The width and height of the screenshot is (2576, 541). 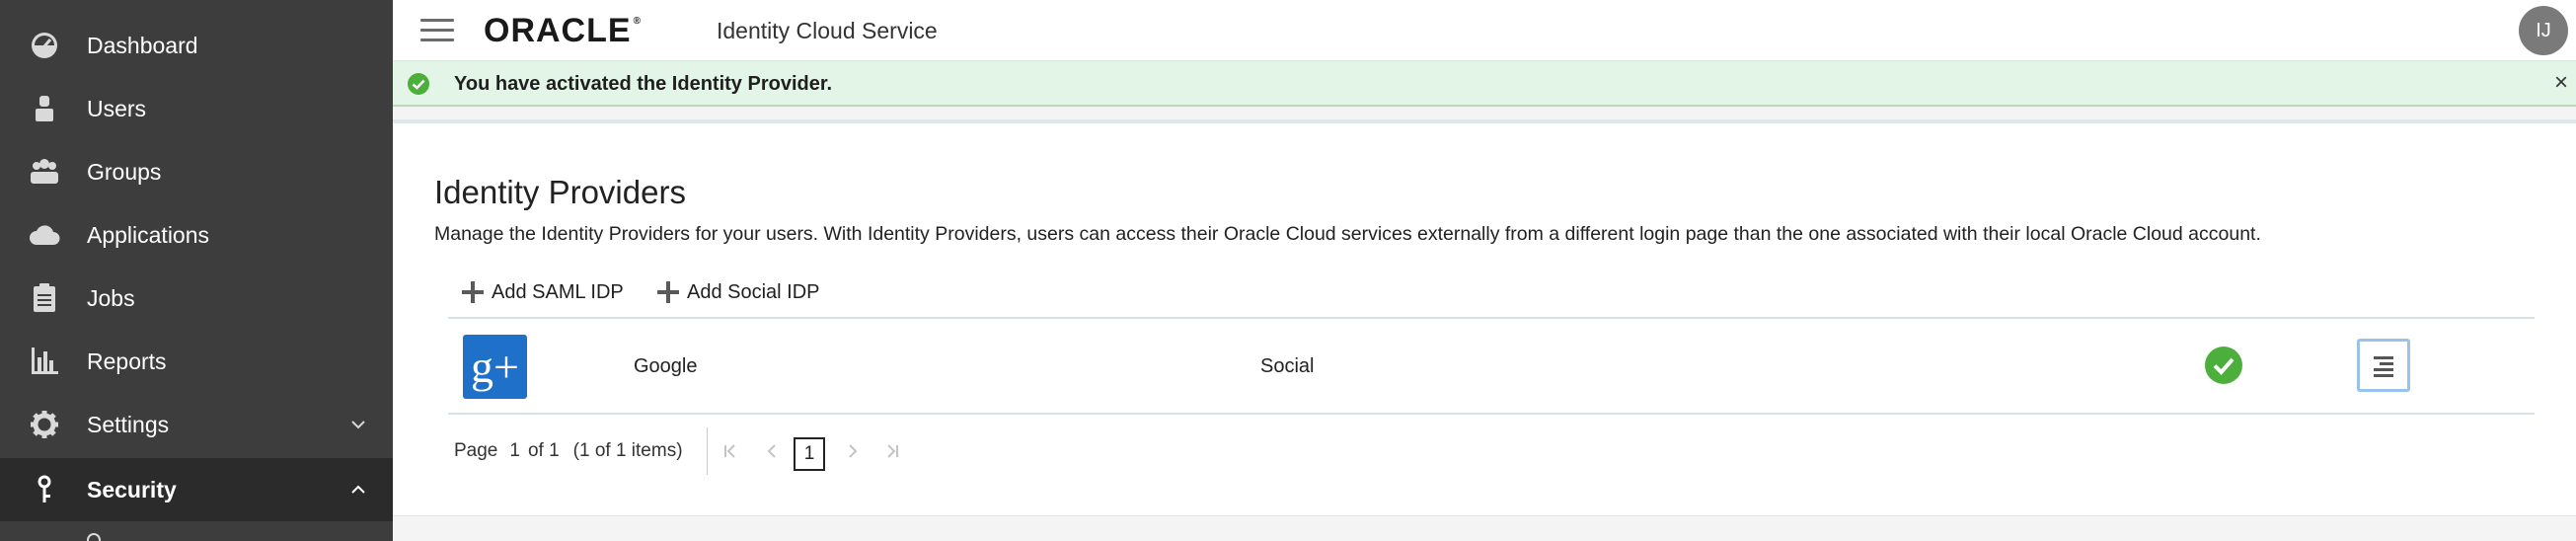 What do you see at coordinates (437, 30) in the screenshot?
I see `hamburger-menu-icon` at bounding box center [437, 30].